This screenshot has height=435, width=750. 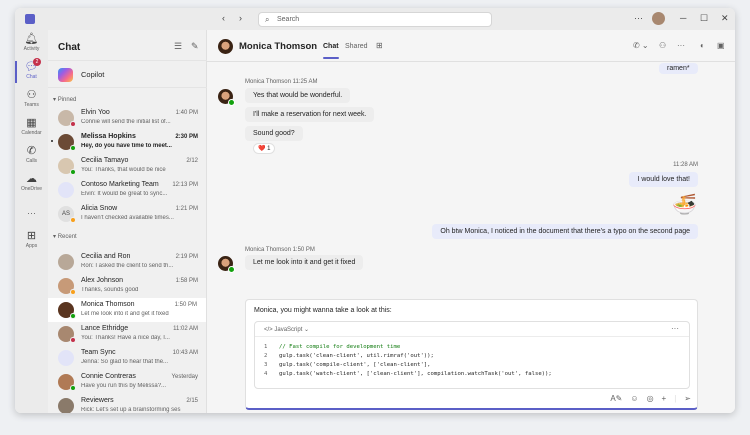 I want to click on line-number: 2, so click(x=266, y=356).